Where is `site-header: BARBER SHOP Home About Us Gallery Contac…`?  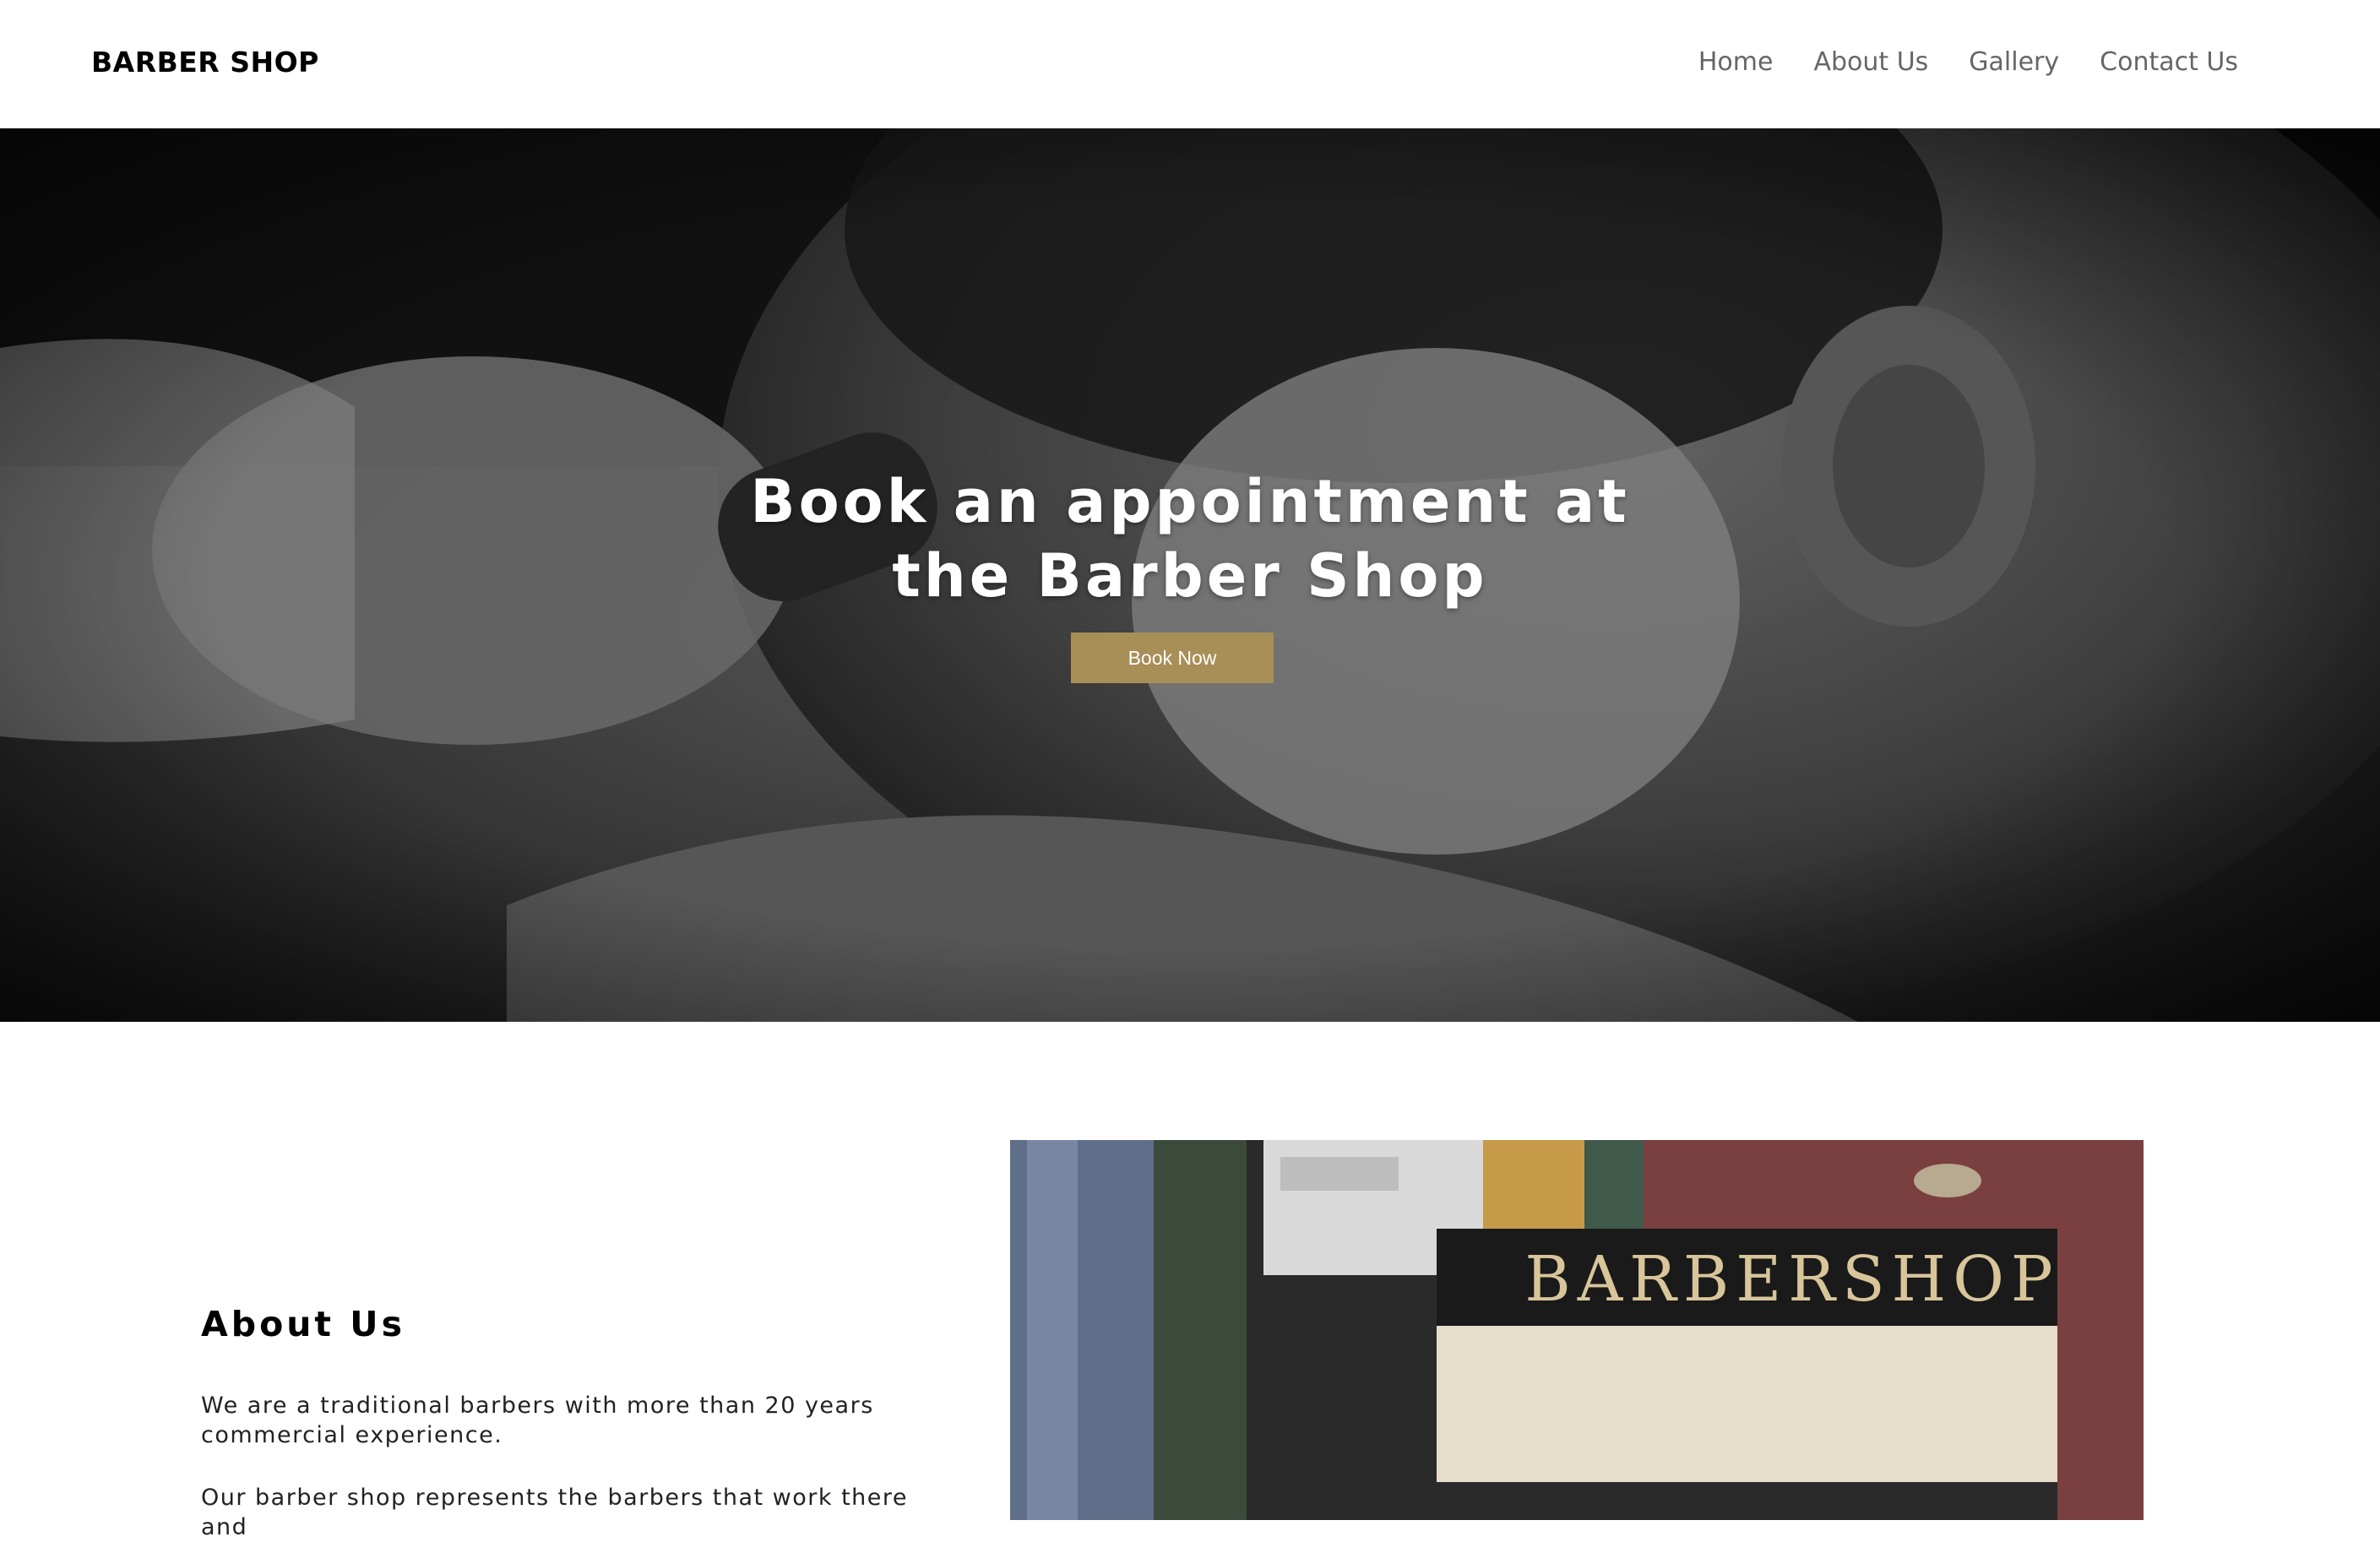
site-header: BARBER SHOP Home About Us Gallery Contac… is located at coordinates (1190, 64).